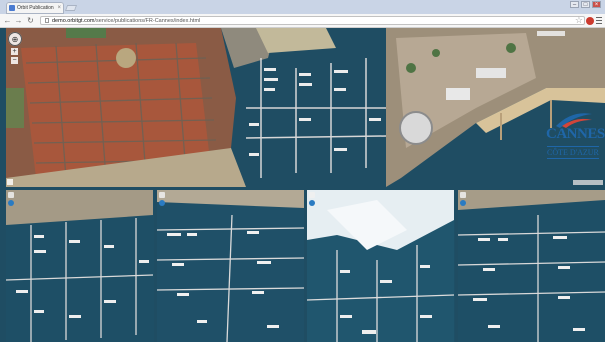 The image size is (605, 342). What do you see at coordinates (573, 152) in the screenshot?
I see `logo-subtitle: CÔTE D'AZUR` at bounding box center [573, 152].